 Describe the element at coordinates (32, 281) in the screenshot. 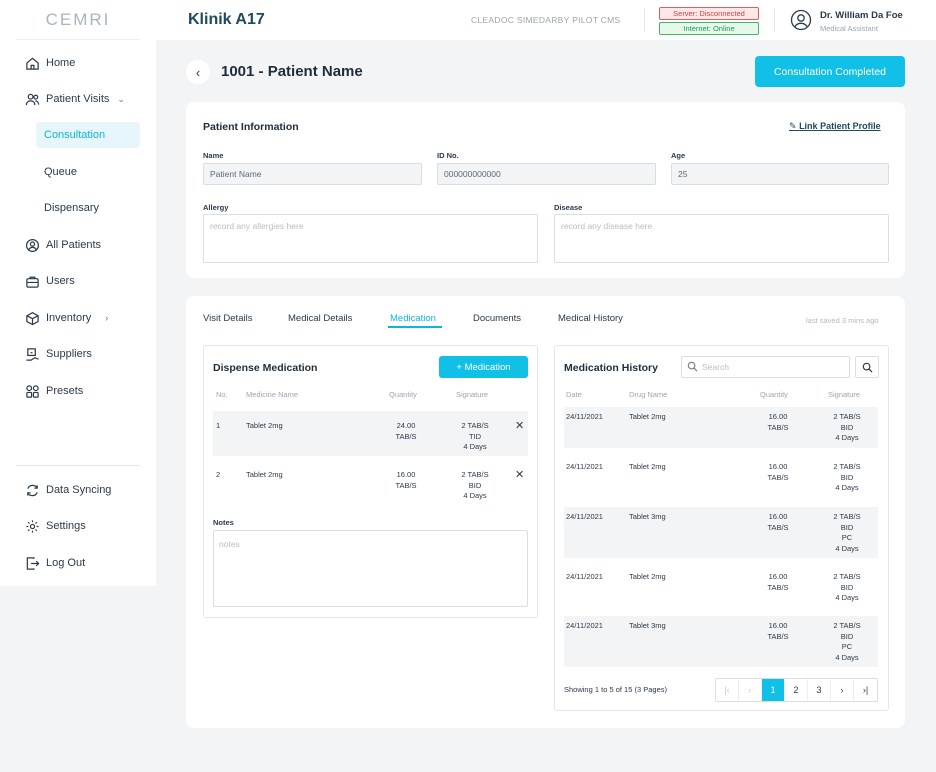

I see `briefcase-icon` at that location.